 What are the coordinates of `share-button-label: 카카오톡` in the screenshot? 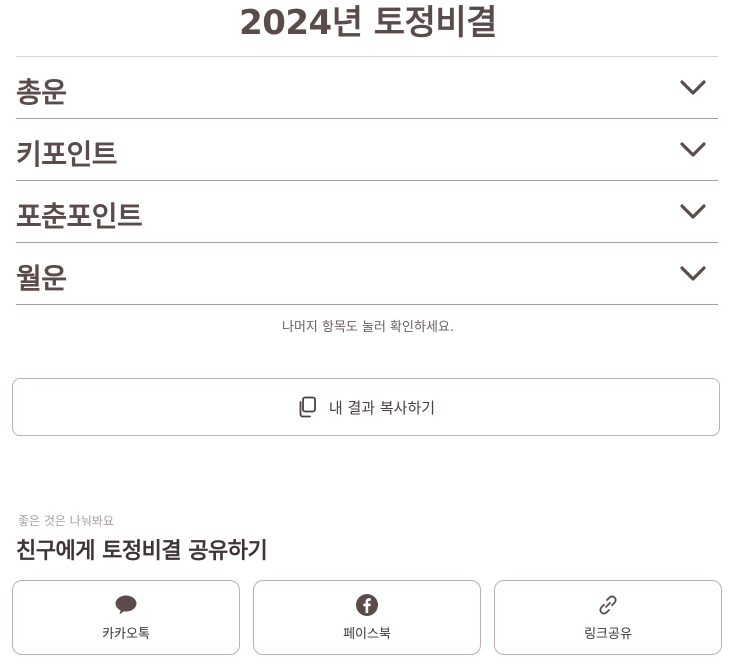 It's located at (126, 634).